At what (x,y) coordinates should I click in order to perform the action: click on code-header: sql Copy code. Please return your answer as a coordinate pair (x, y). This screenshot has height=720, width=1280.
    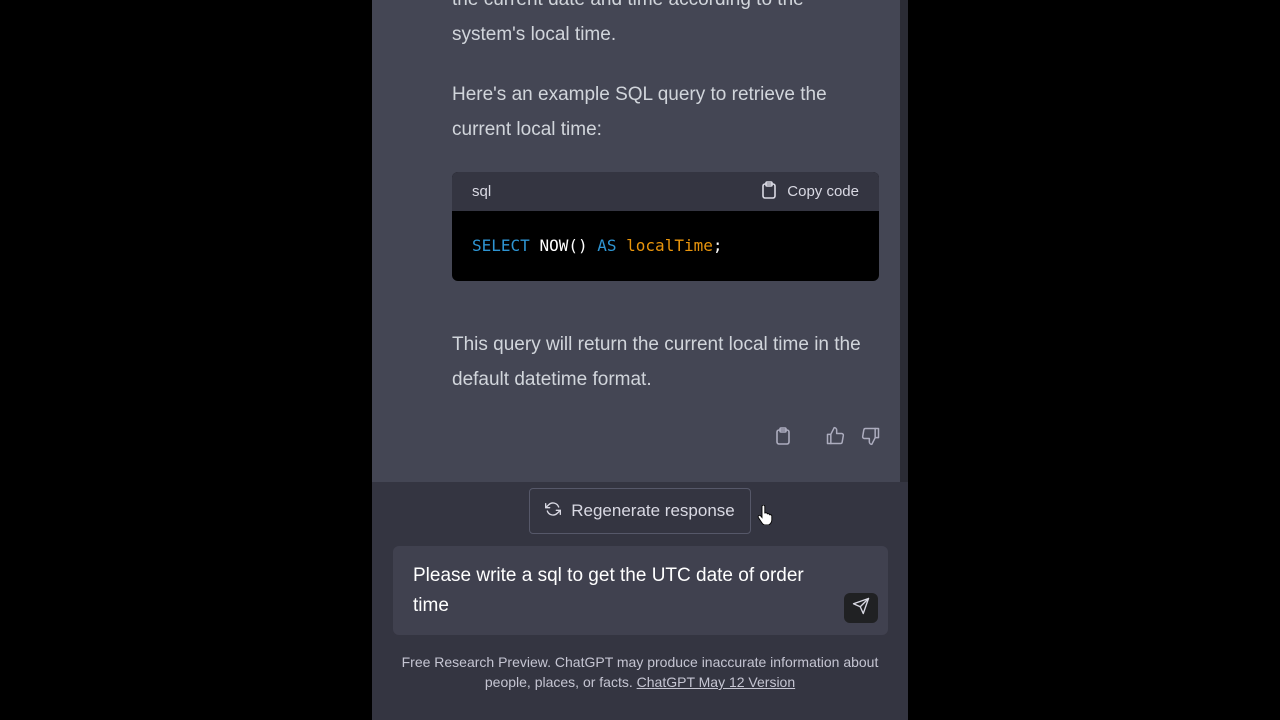
    Looking at the image, I should click on (665, 191).